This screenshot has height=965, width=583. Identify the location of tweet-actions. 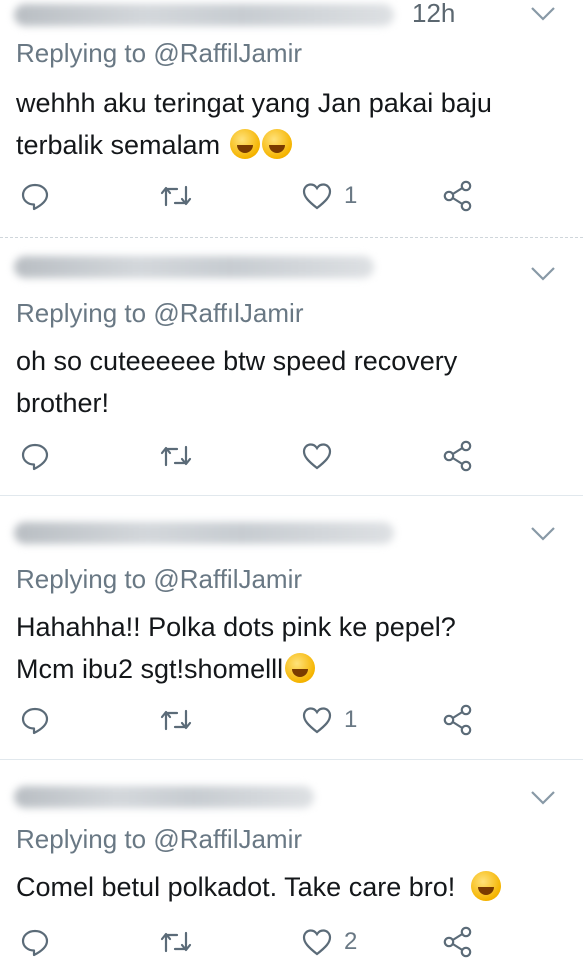
(291, 456).